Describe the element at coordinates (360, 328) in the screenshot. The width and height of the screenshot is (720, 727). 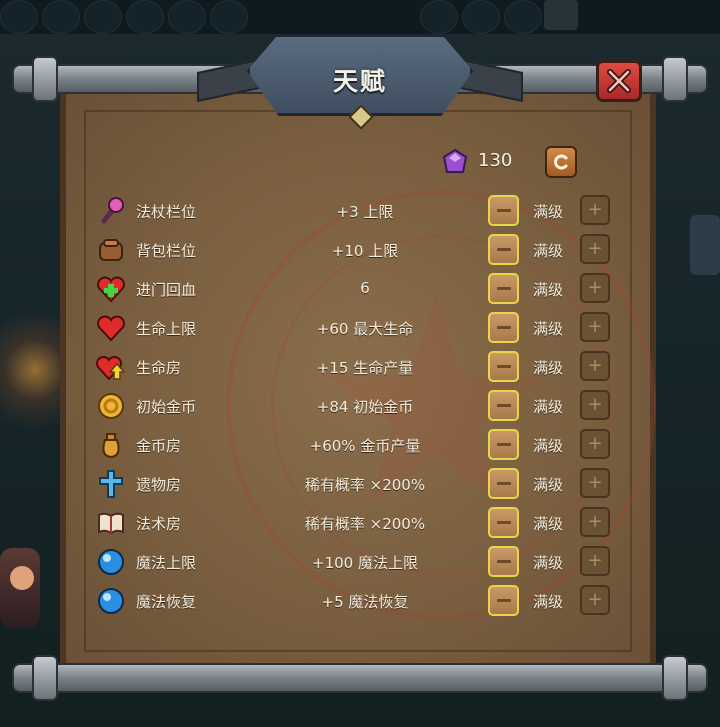
I see `talent-row: 生命上限 +60 最大生命 满级 +` at that location.